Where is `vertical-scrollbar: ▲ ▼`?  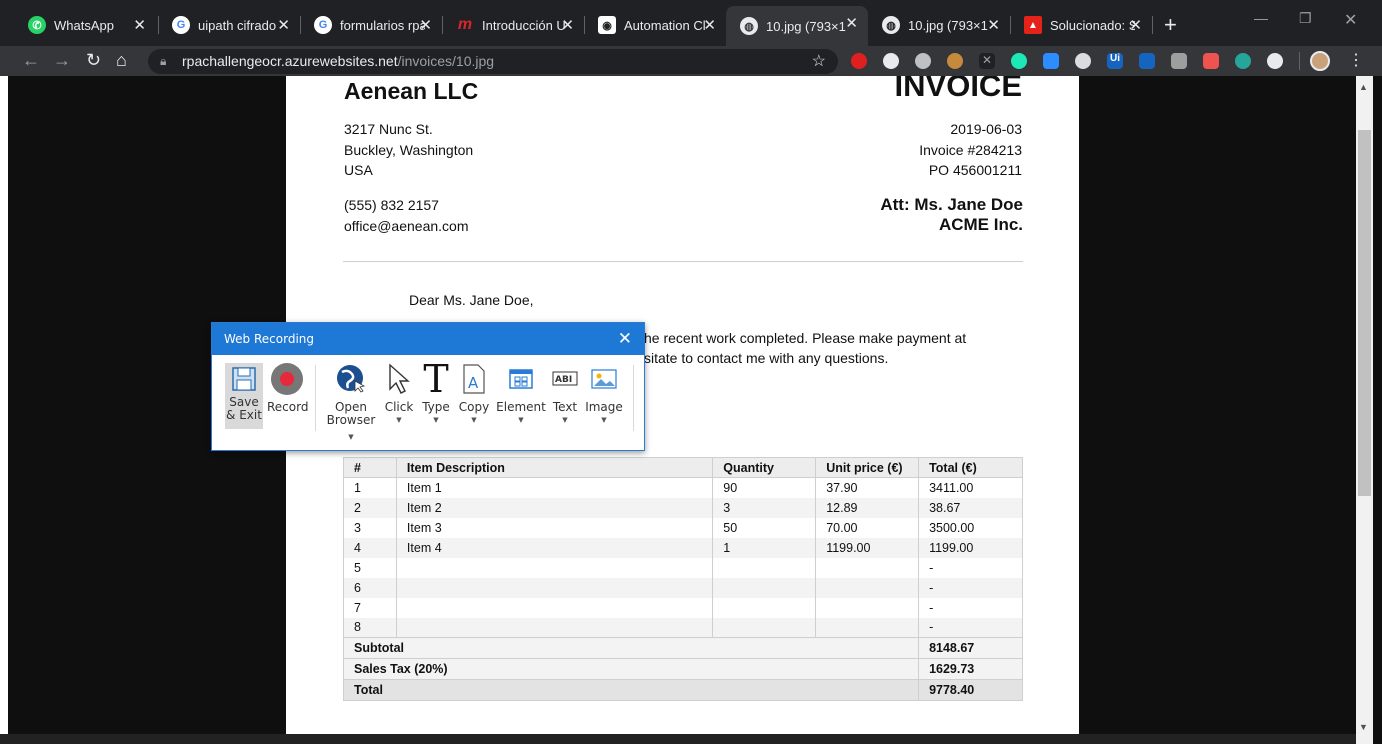
vertical-scrollbar: ▲ ▼ is located at coordinates (1364, 410).